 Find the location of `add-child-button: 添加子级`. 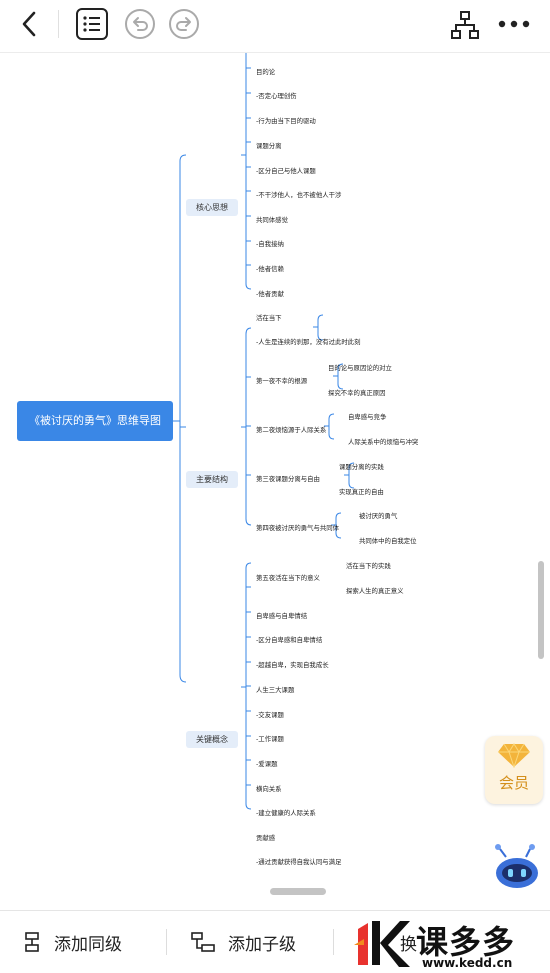

add-child-button: 添加子级 is located at coordinates (243, 942).